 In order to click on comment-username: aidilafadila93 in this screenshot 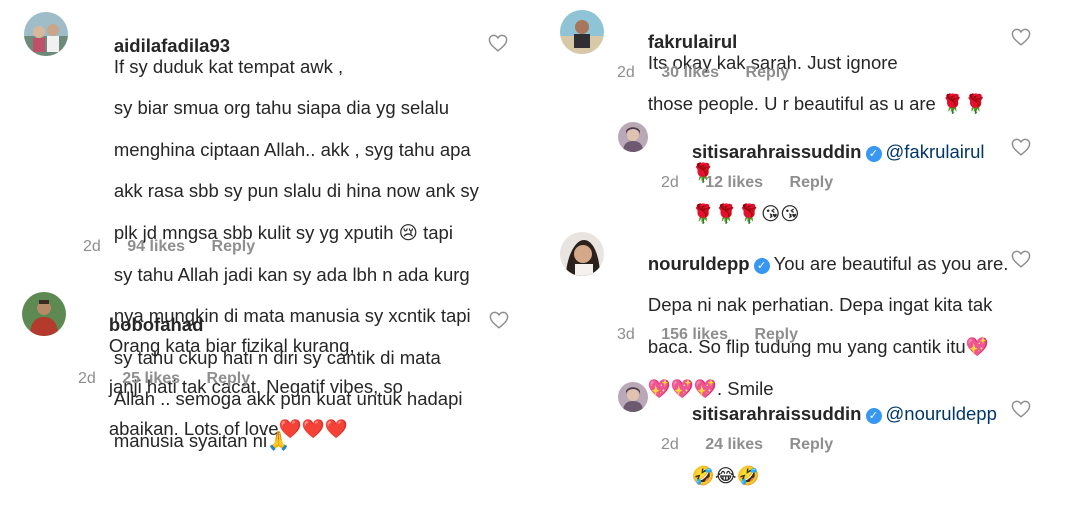, I will do `click(172, 45)`.